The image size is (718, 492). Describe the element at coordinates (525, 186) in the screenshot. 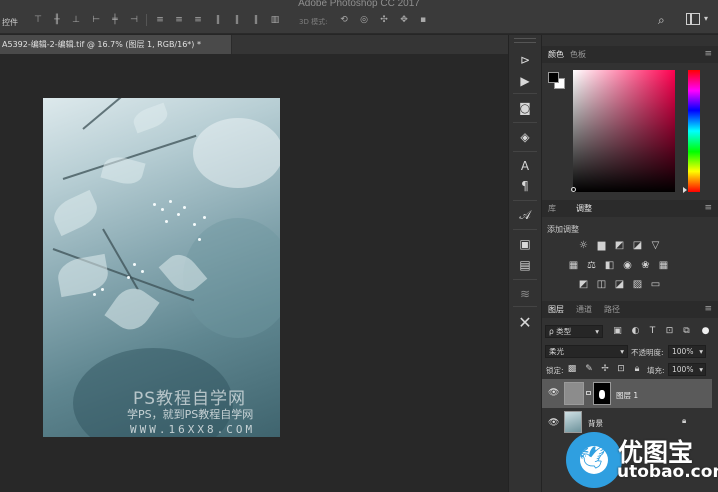

I see `paragraph-icon: ¶` at that location.